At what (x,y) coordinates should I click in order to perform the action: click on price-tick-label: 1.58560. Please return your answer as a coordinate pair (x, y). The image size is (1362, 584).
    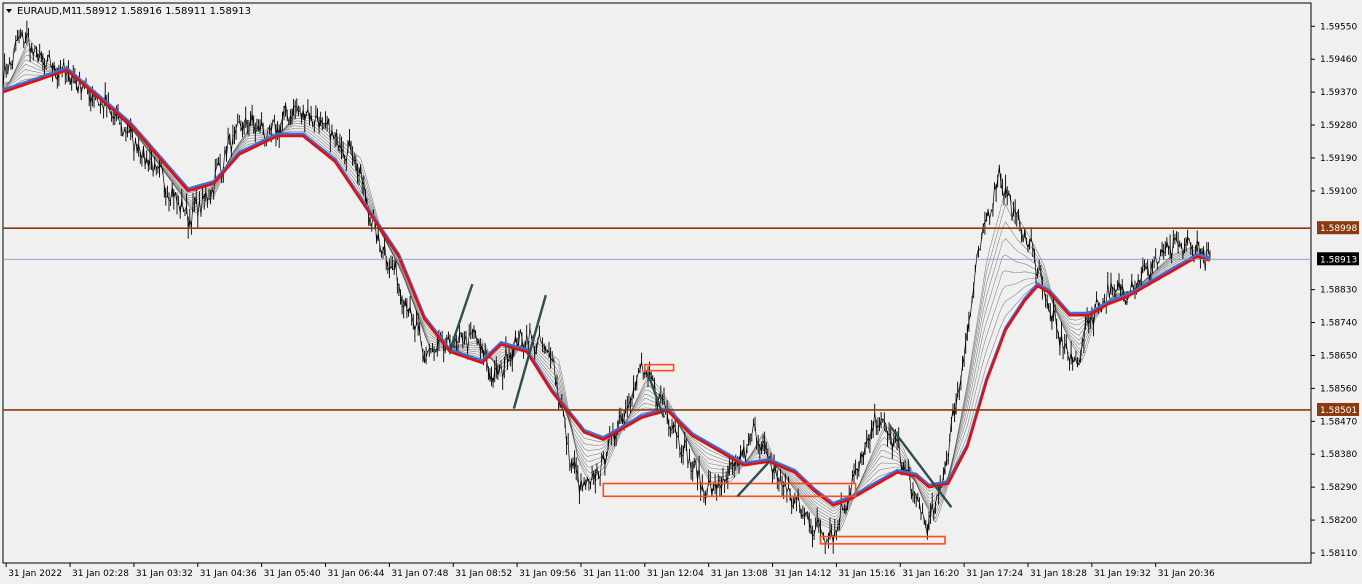
    Looking at the image, I should click on (1338, 389).